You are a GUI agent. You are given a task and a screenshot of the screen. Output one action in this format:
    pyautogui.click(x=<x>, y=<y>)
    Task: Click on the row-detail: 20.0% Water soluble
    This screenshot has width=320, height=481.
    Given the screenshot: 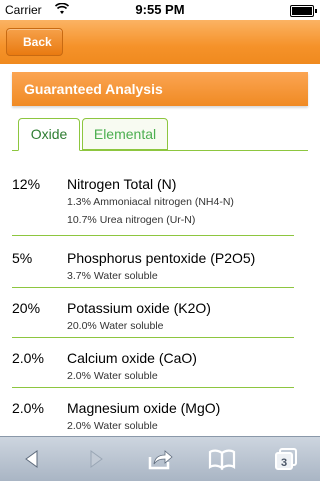 What is the action you would take?
    pyautogui.click(x=115, y=326)
    